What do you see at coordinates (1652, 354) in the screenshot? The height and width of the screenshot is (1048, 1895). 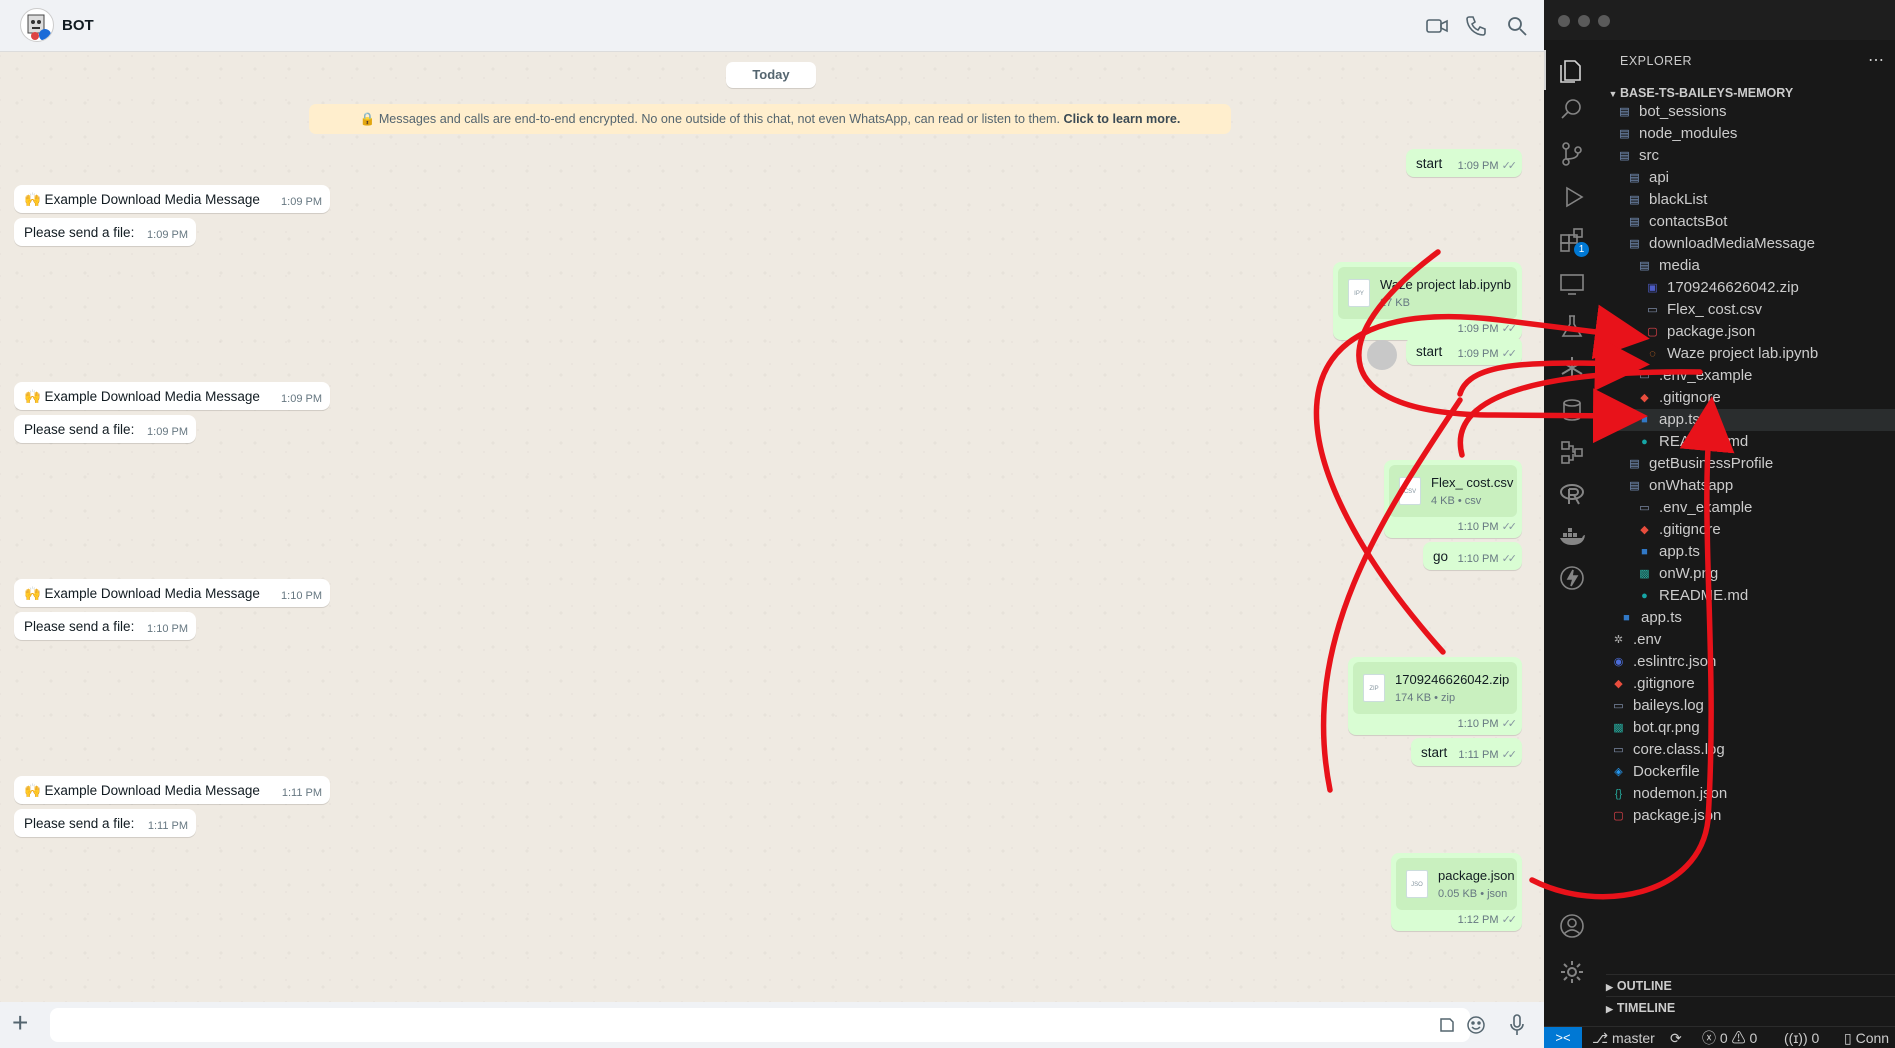 I see `jupyter-icon: ◌` at bounding box center [1652, 354].